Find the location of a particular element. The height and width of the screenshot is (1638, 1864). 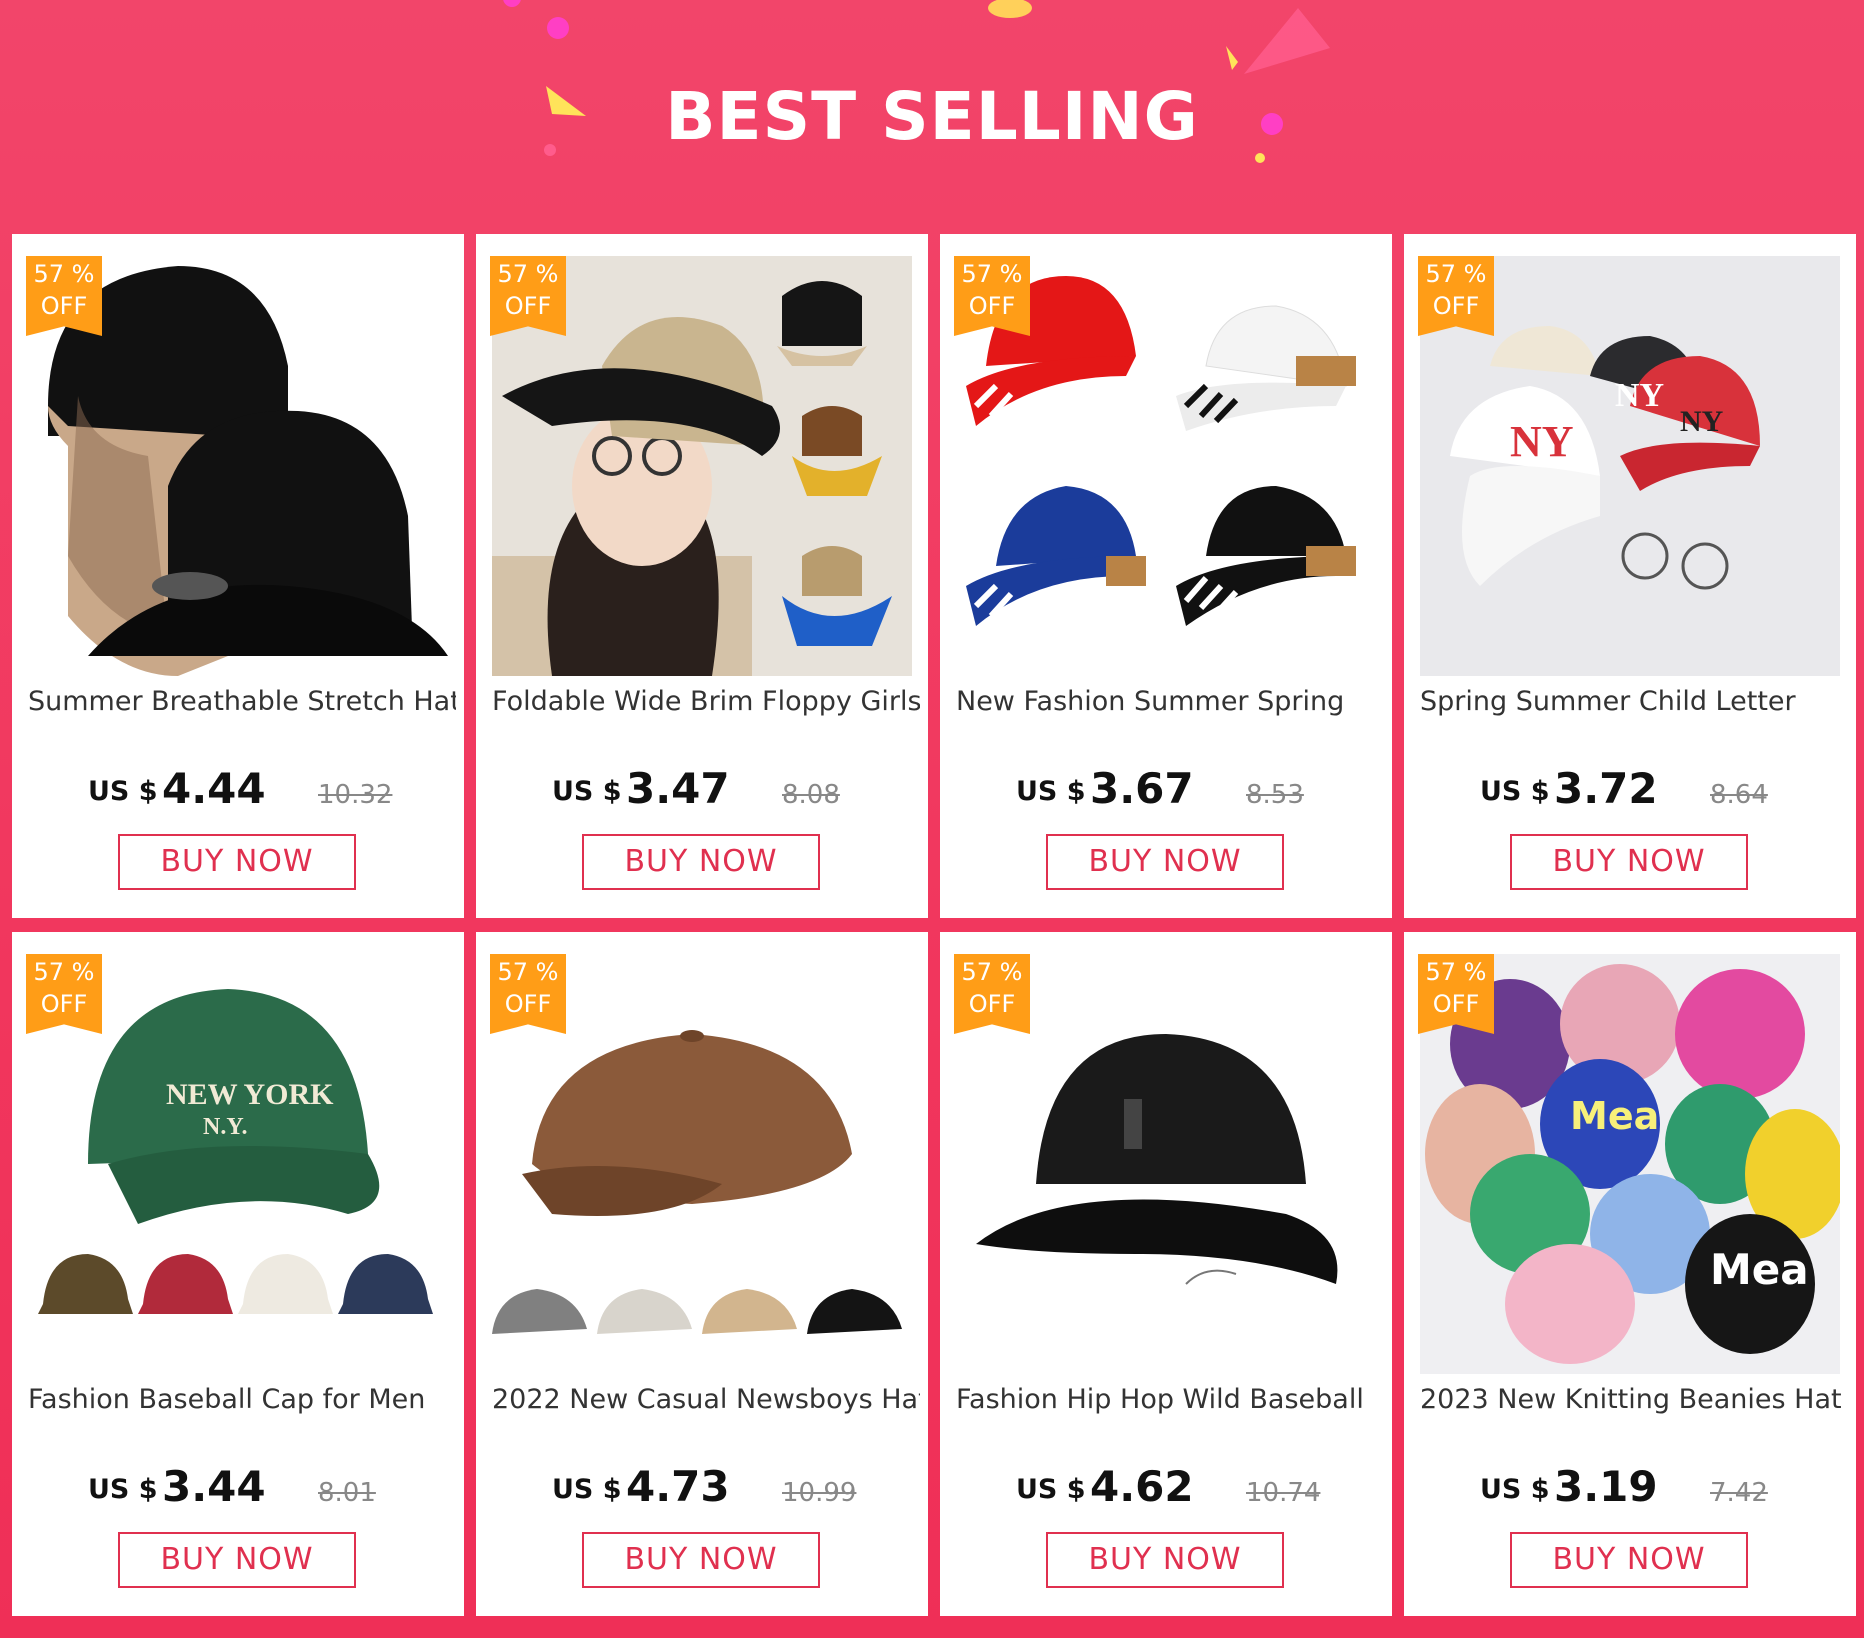

sale-price: 3.67 is located at coordinates (1142, 788).